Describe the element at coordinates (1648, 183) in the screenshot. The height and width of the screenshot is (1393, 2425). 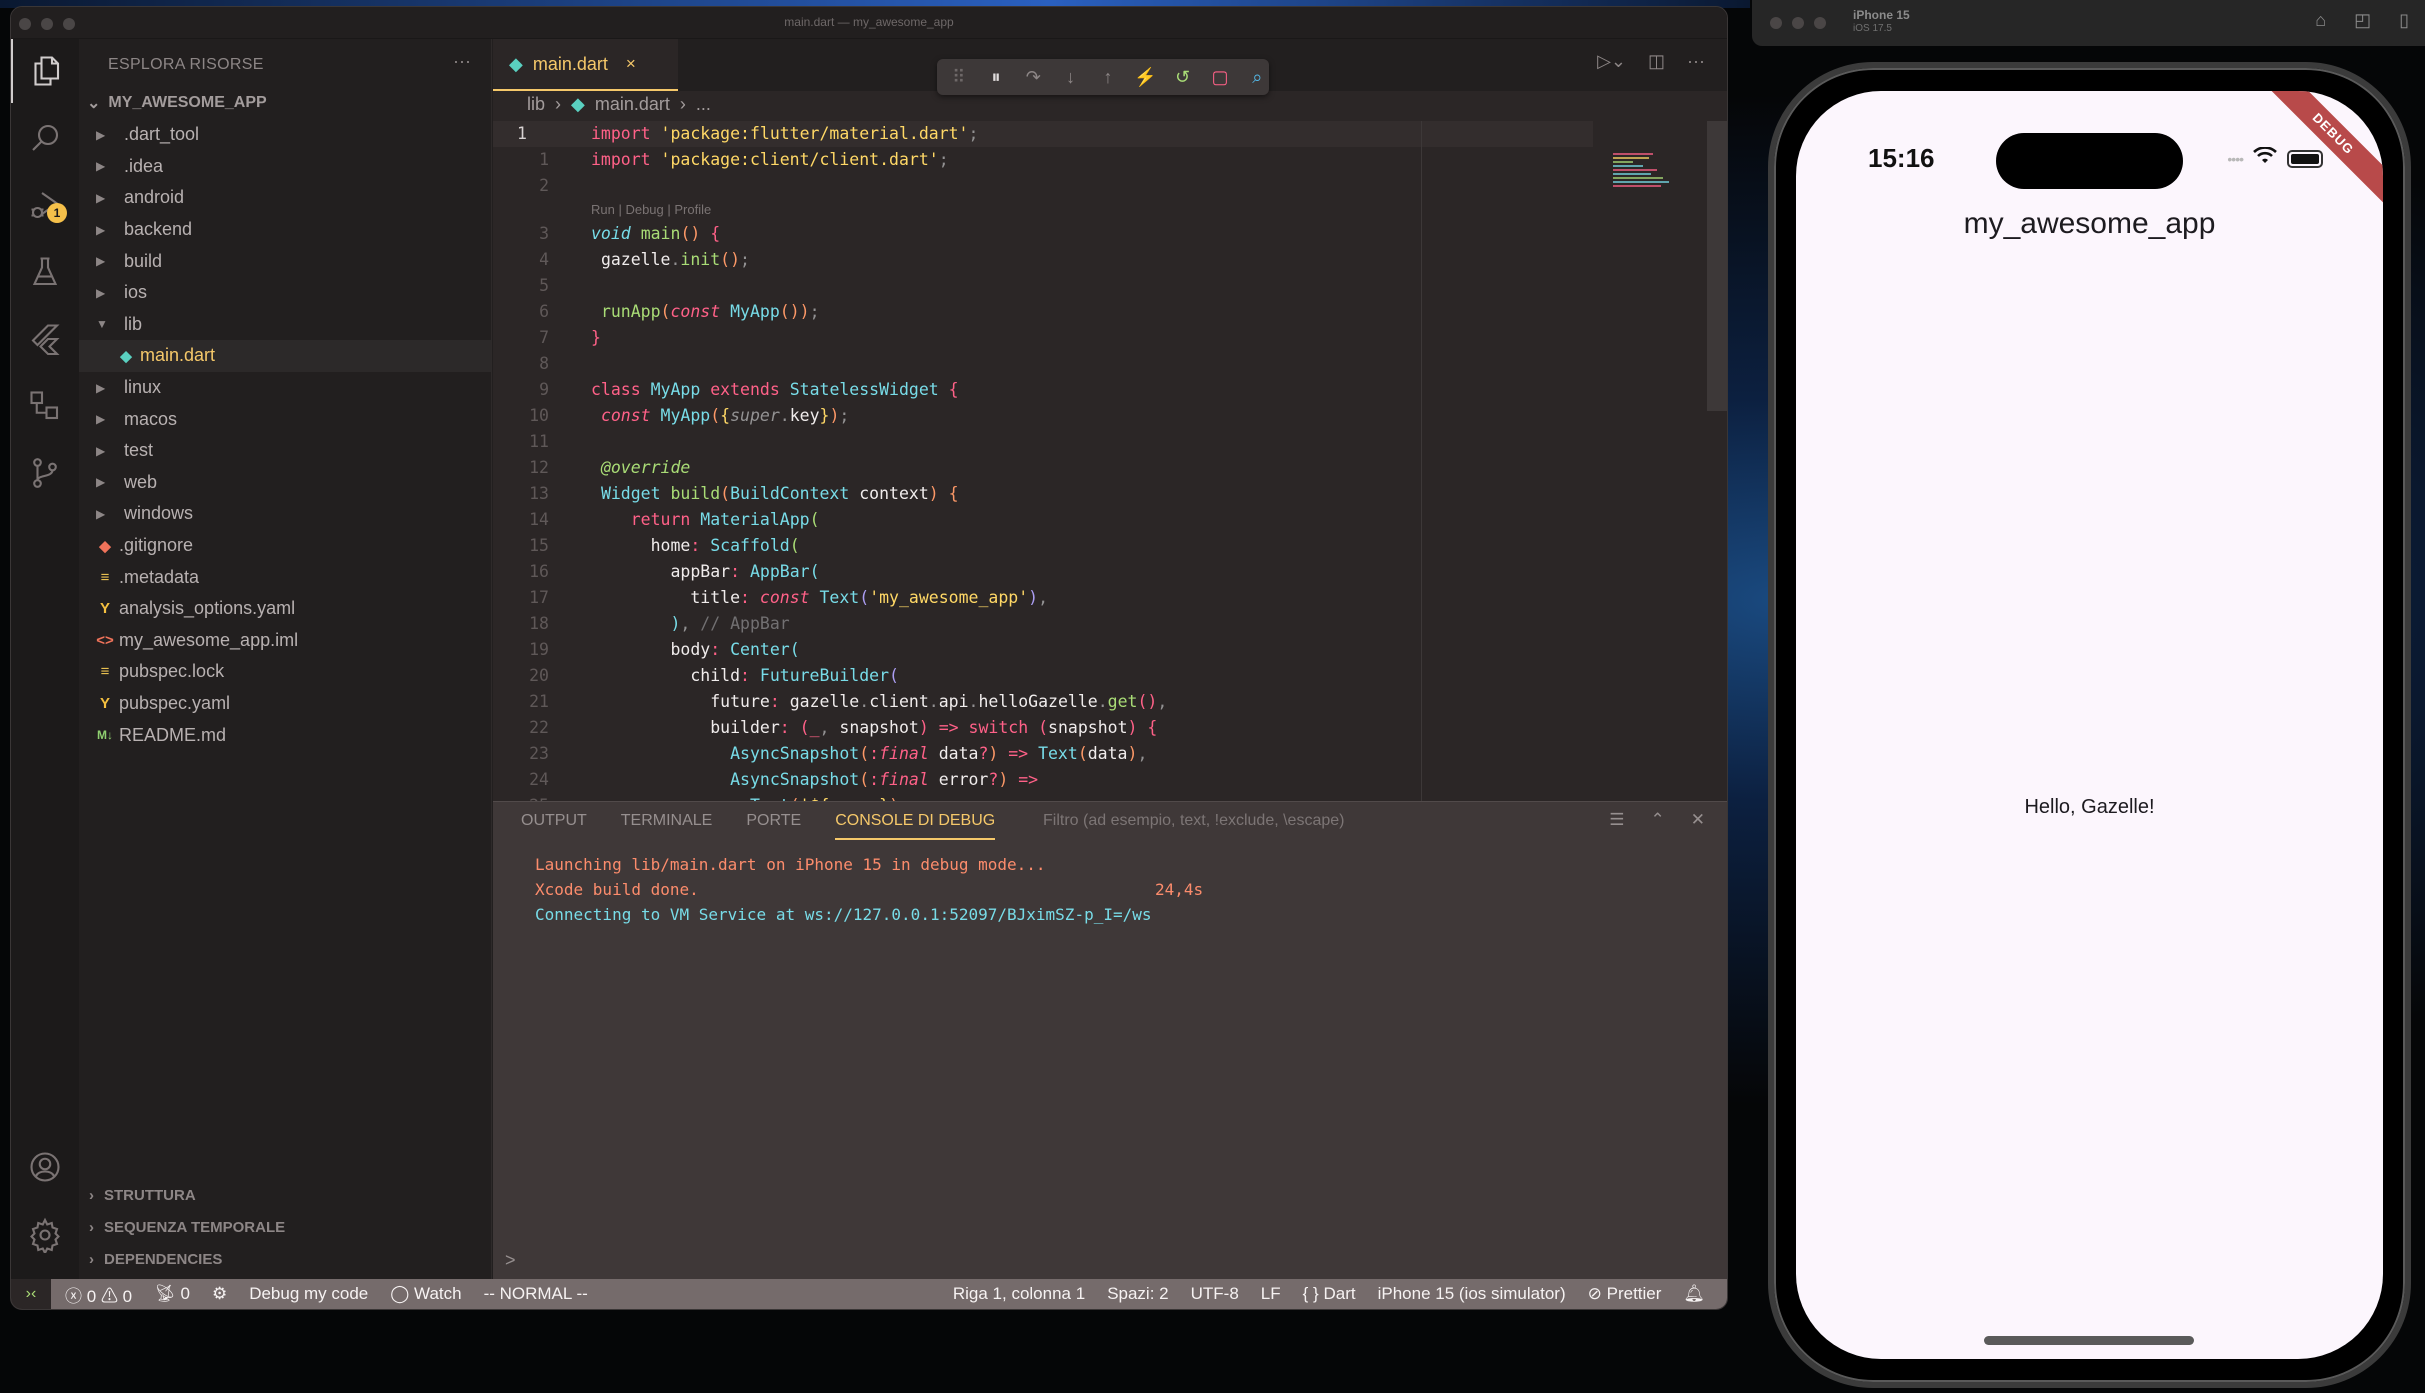
I see `minimap` at that location.